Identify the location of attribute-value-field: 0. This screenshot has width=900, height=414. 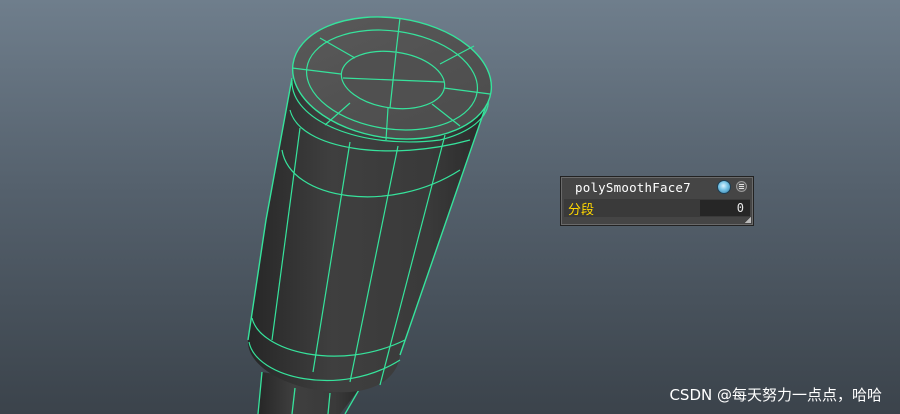
(725, 208).